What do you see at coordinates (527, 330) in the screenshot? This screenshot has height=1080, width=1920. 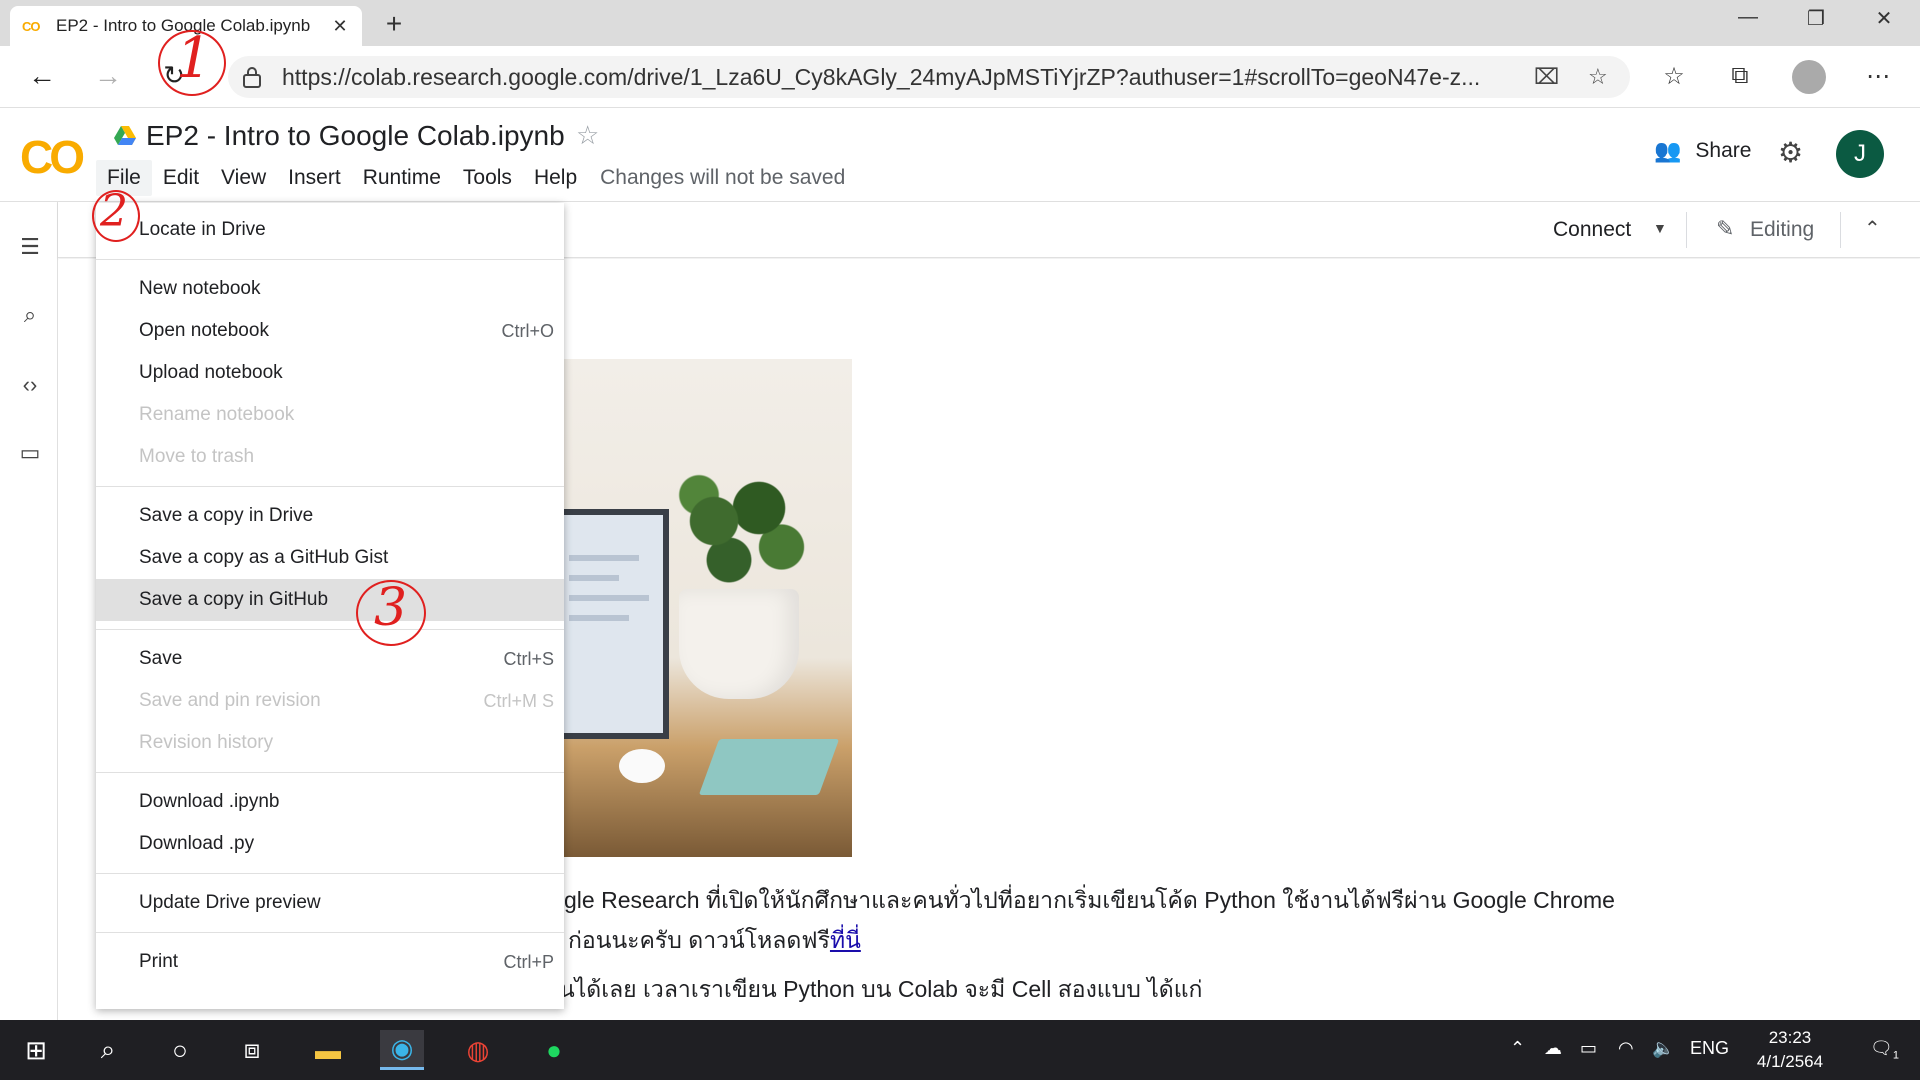 I see `shortcut-label: Ctrl+O` at bounding box center [527, 330].